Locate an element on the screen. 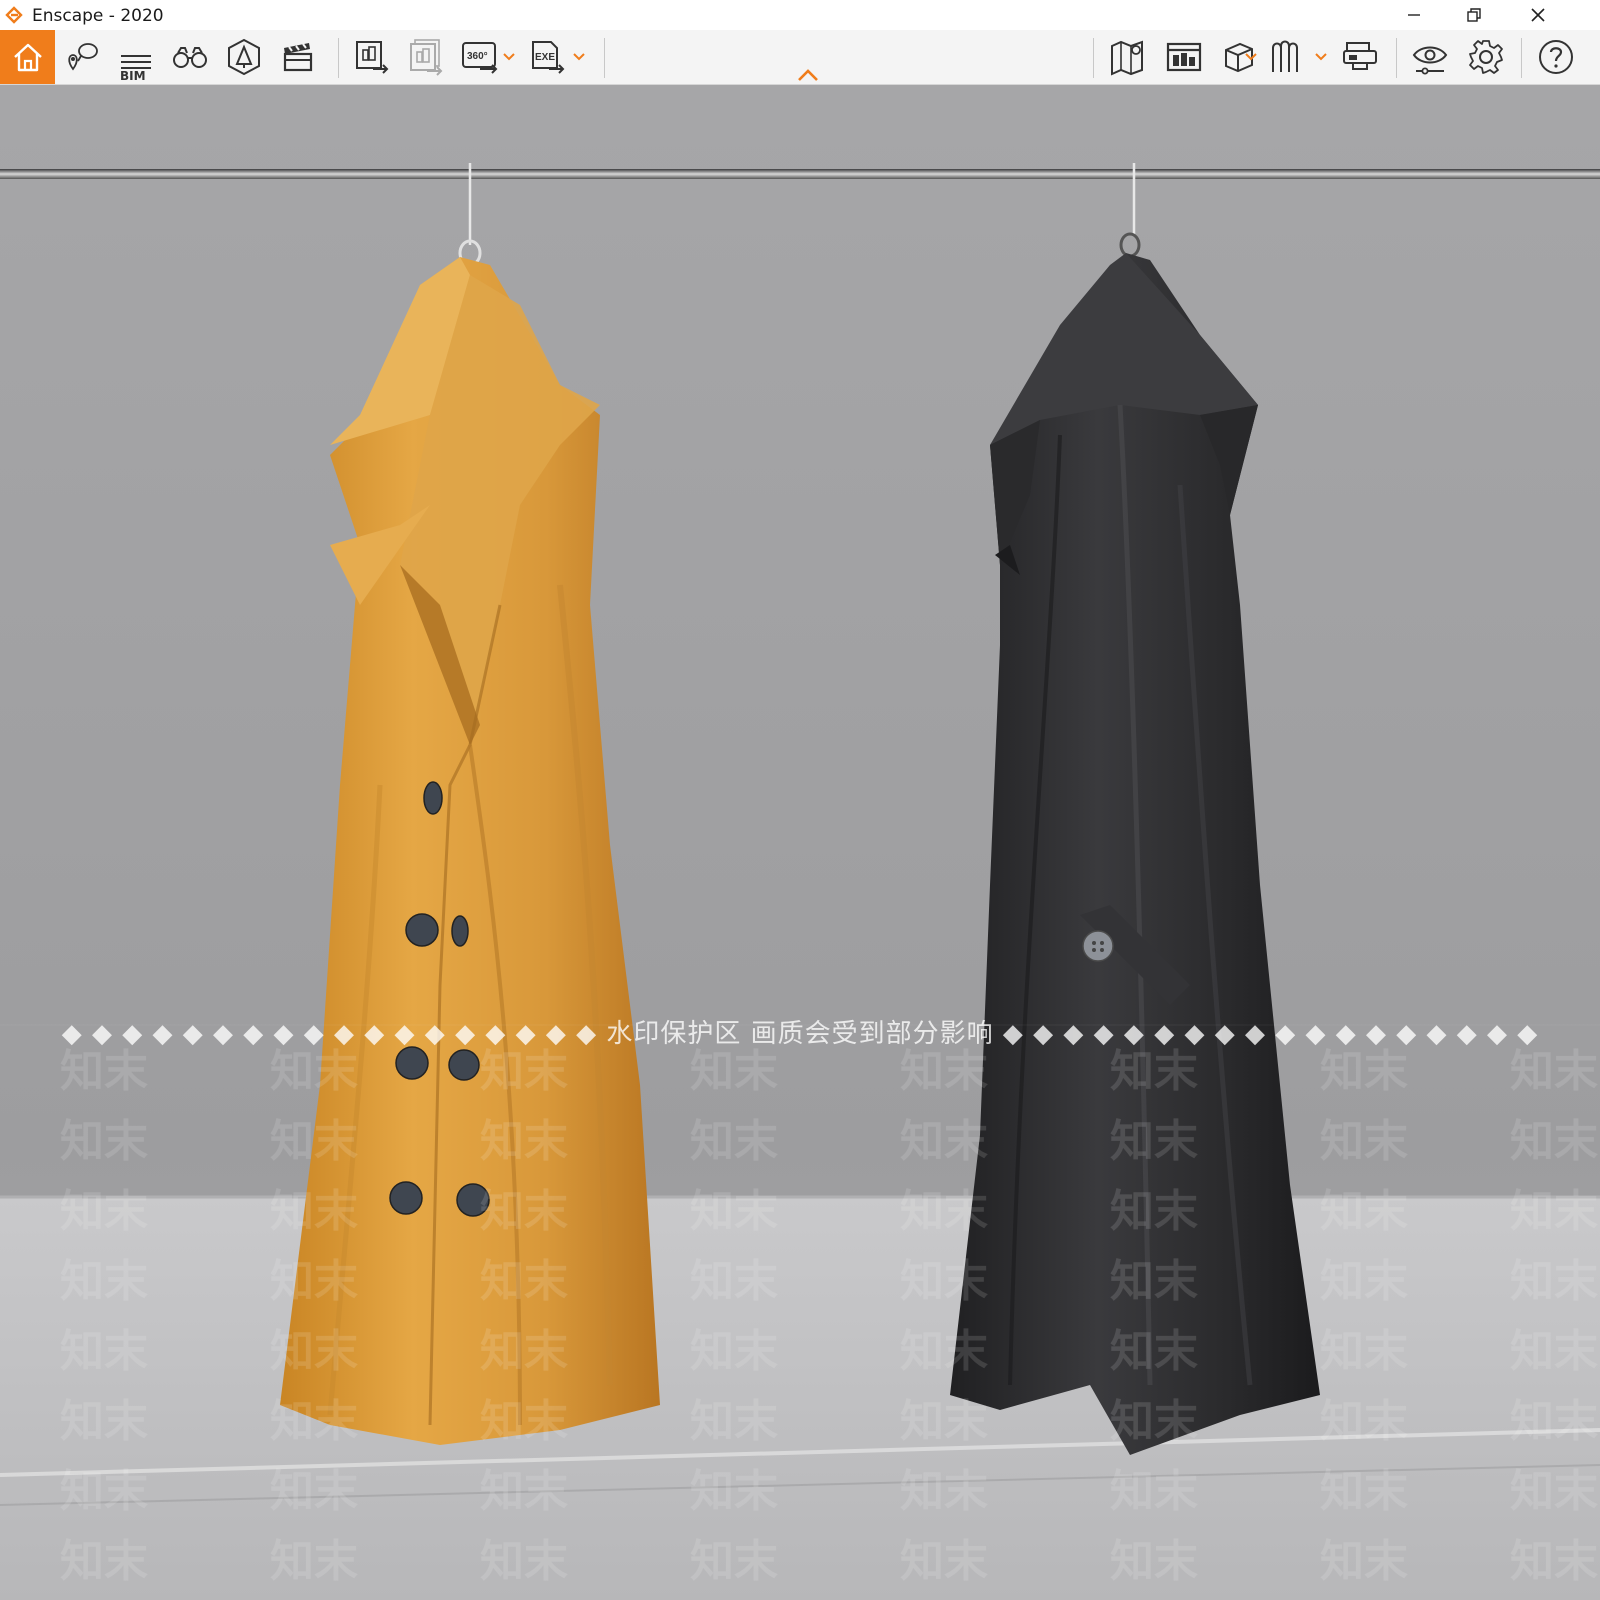 This screenshot has height=1600, width=1600. batch-export-button is located at coordinates (426, 57).